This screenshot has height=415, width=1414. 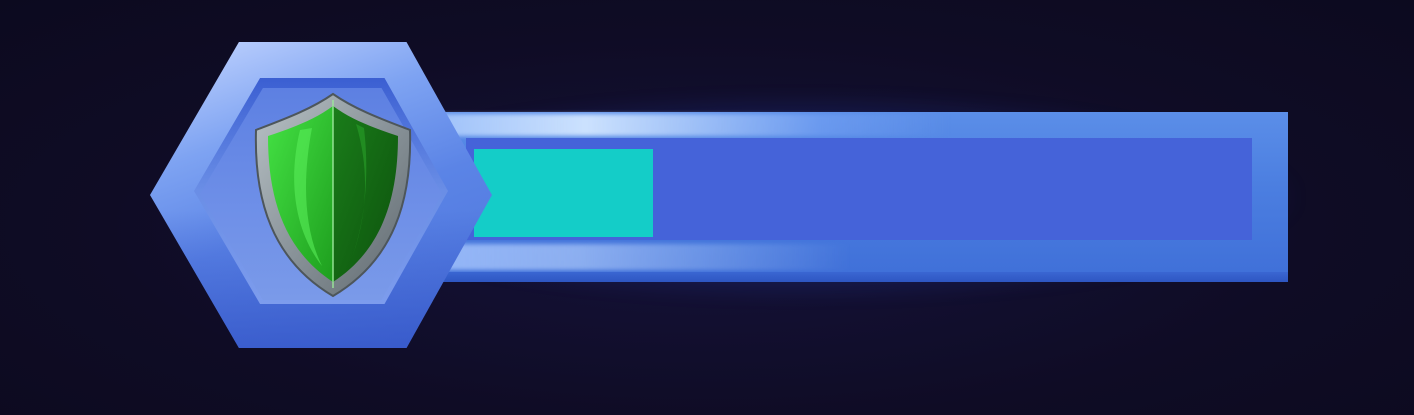 What do you see at coordinates (333, 195) in the screenshot?
I see `shield-icon` at bounding box center [333, 195].